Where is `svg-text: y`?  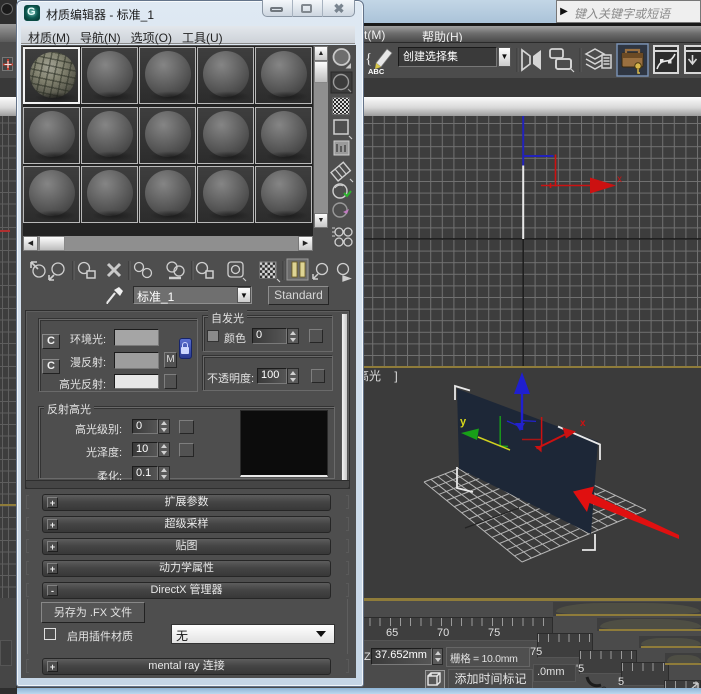 svg-text: y is located at coordinates (463, 422).